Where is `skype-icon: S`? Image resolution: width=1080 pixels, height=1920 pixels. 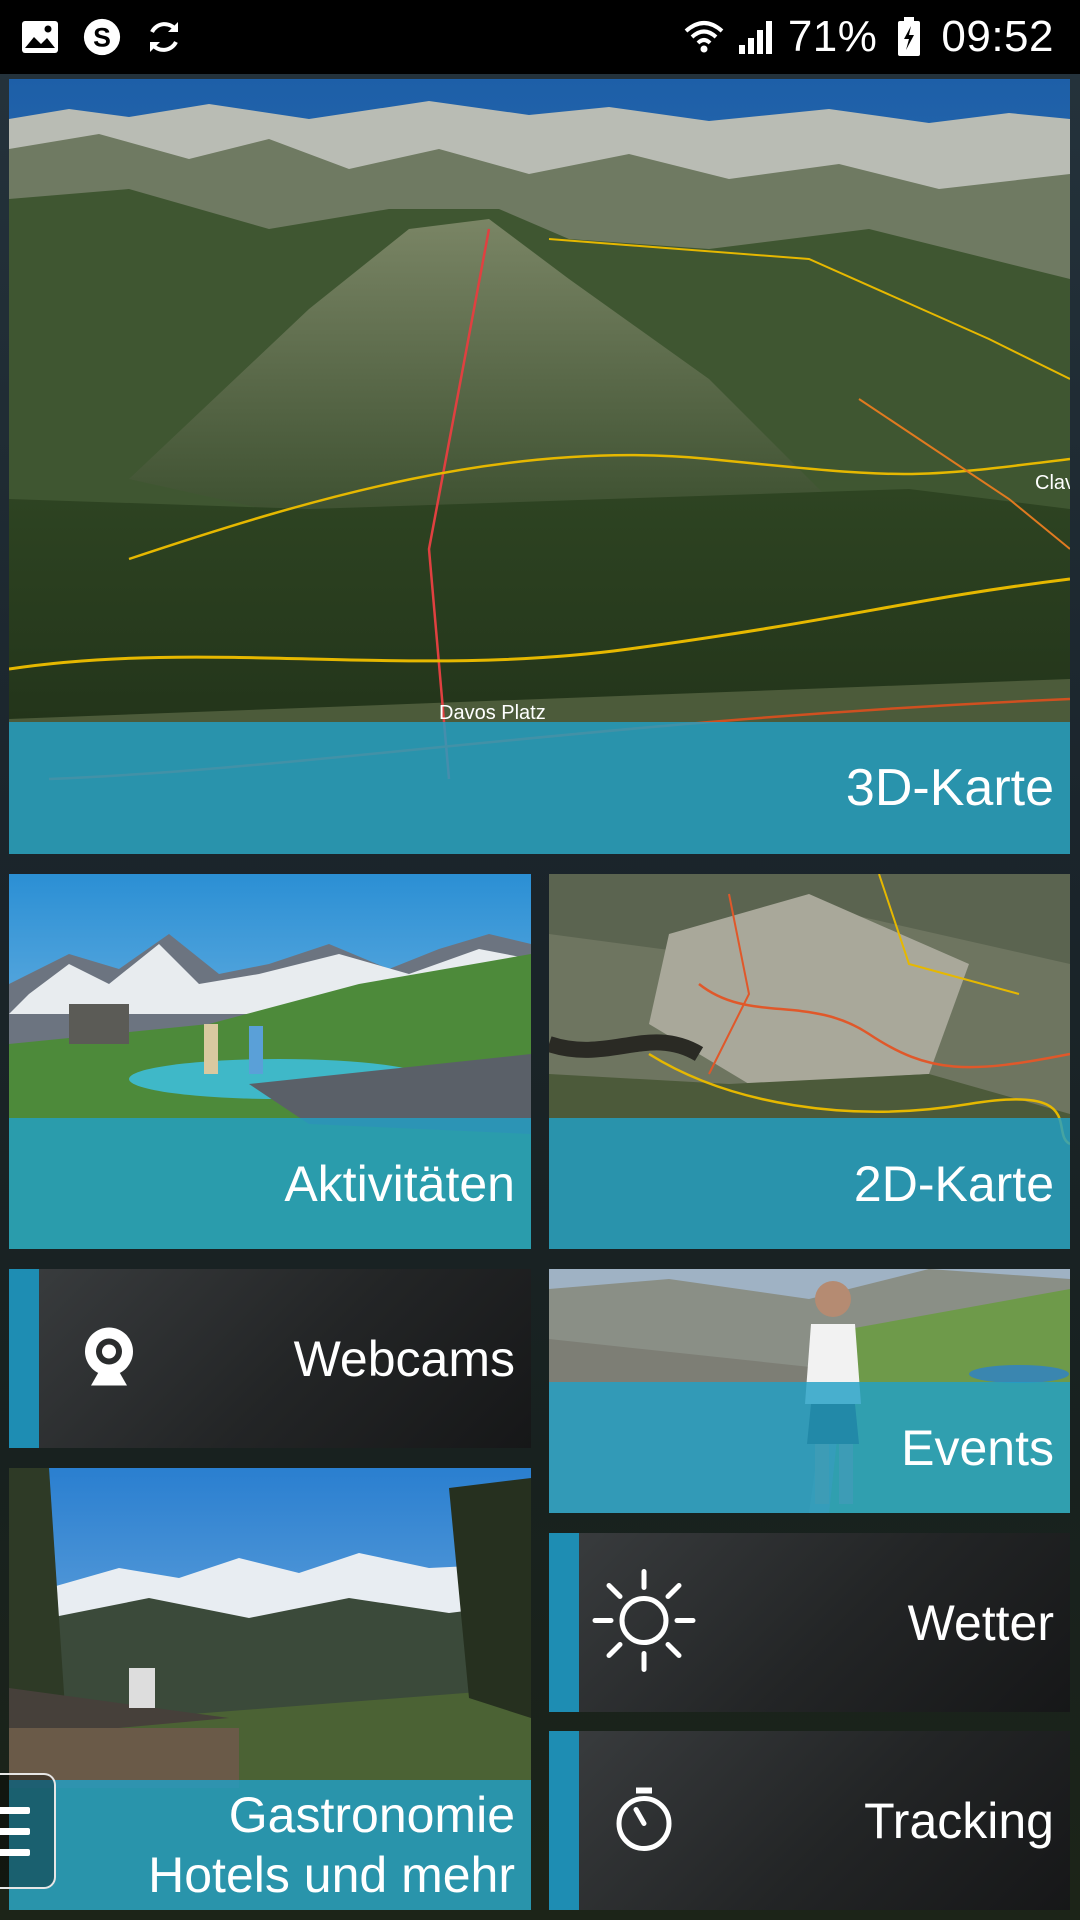 skype-icon: S is located at coordinates (102, 37).